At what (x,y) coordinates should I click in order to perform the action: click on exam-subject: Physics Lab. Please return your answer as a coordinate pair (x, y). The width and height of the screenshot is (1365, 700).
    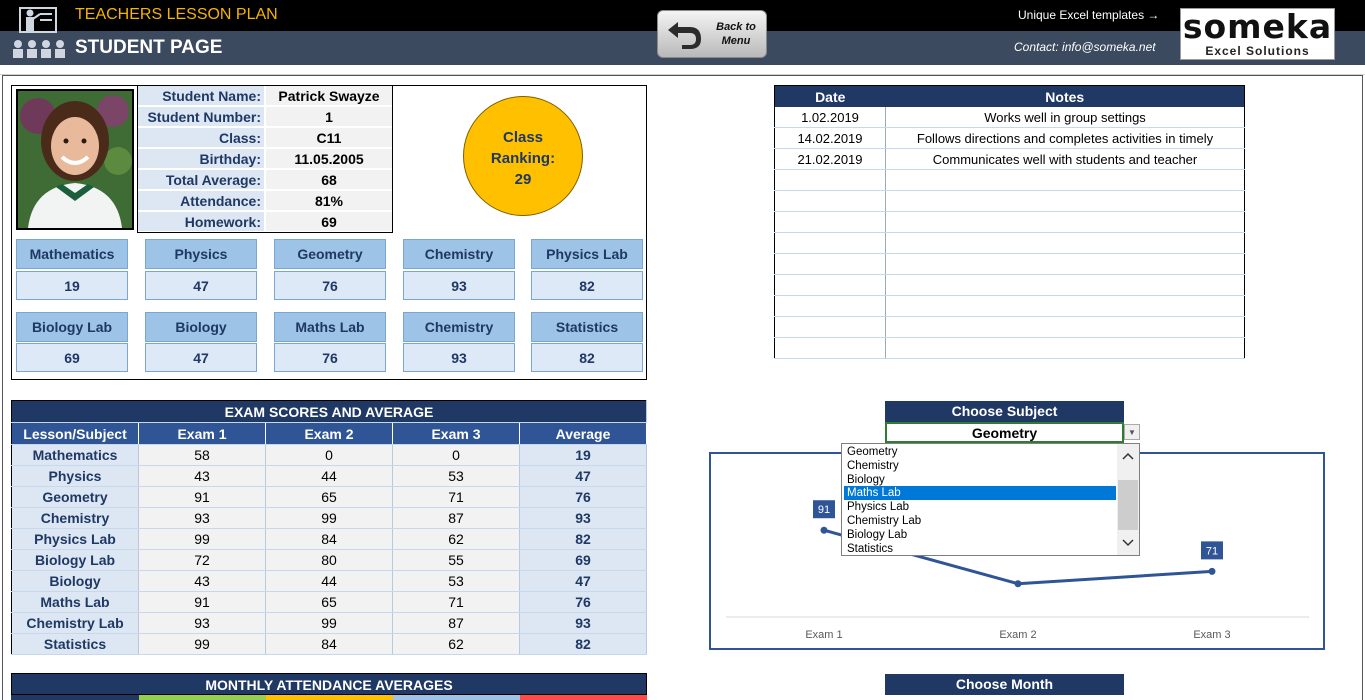
    Looking at the image, I should click on (75, 539).